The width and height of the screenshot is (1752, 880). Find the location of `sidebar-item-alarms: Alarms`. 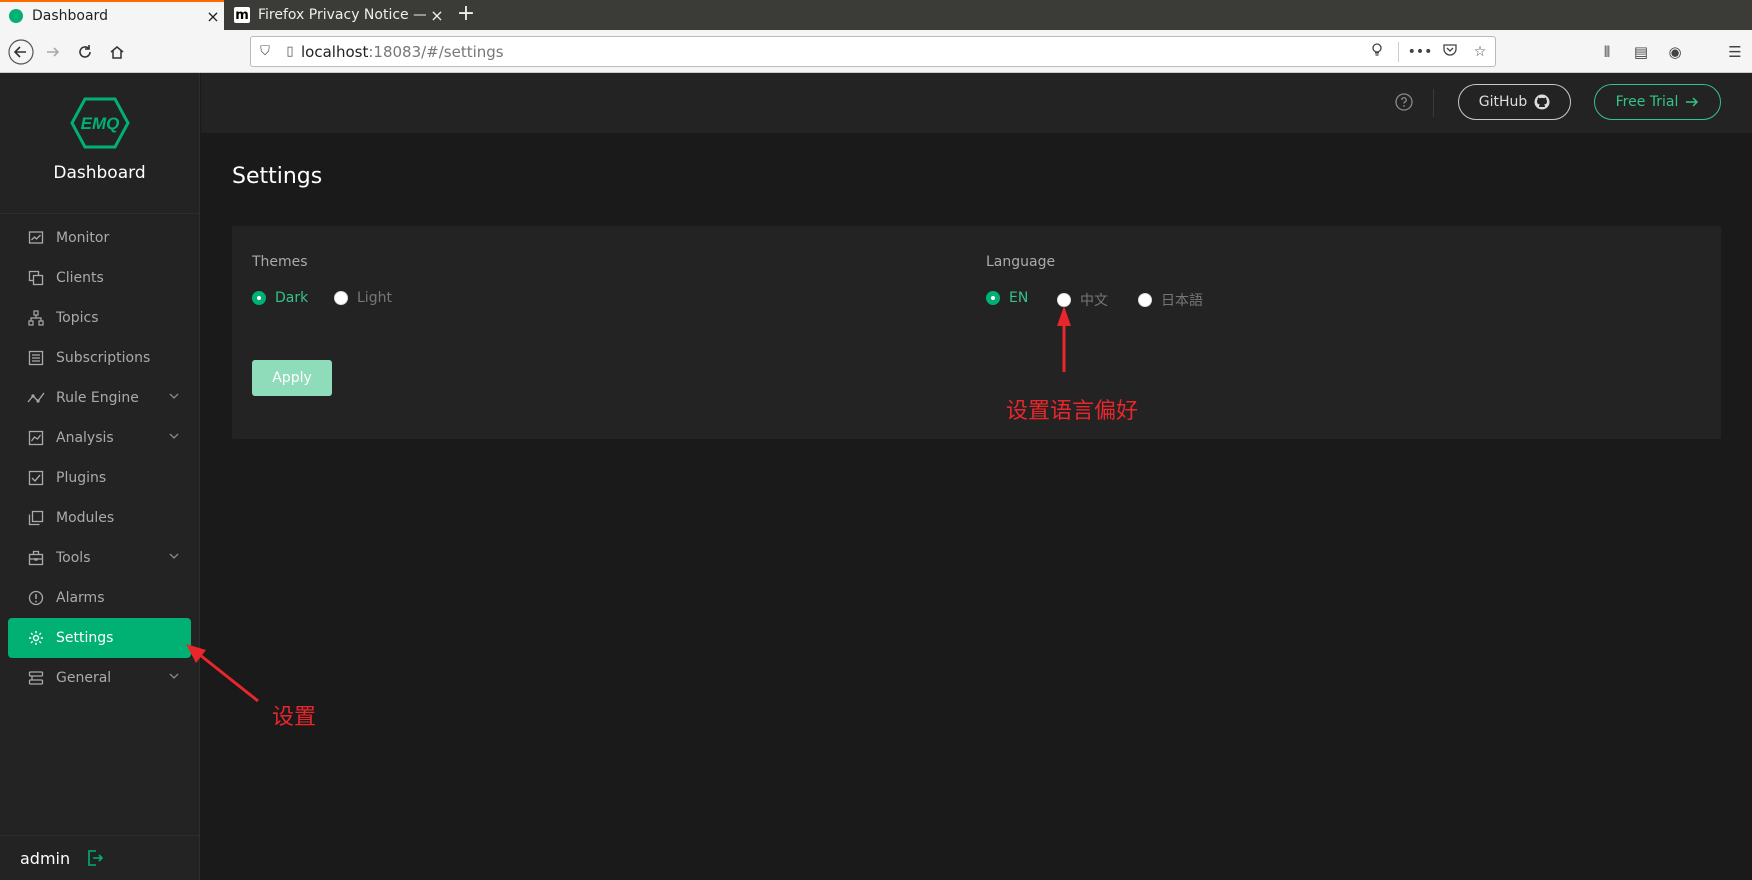

sidebar-item-alarms: Alarms is located at coordinates (99, 598).